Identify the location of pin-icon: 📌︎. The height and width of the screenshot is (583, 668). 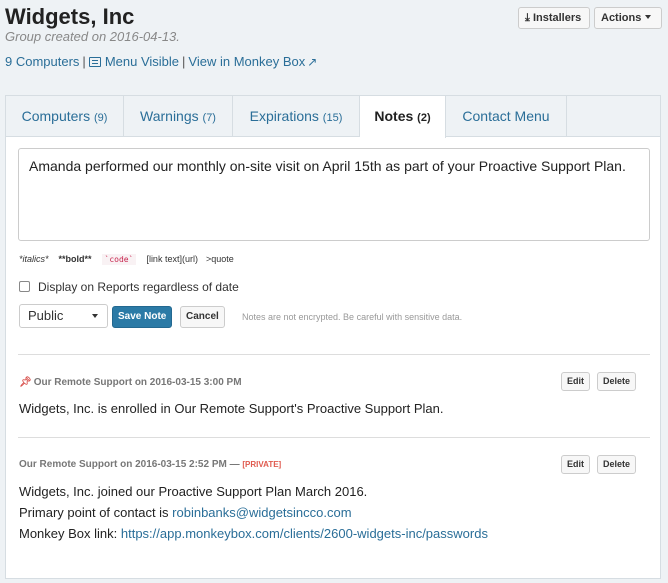
(25, 382).